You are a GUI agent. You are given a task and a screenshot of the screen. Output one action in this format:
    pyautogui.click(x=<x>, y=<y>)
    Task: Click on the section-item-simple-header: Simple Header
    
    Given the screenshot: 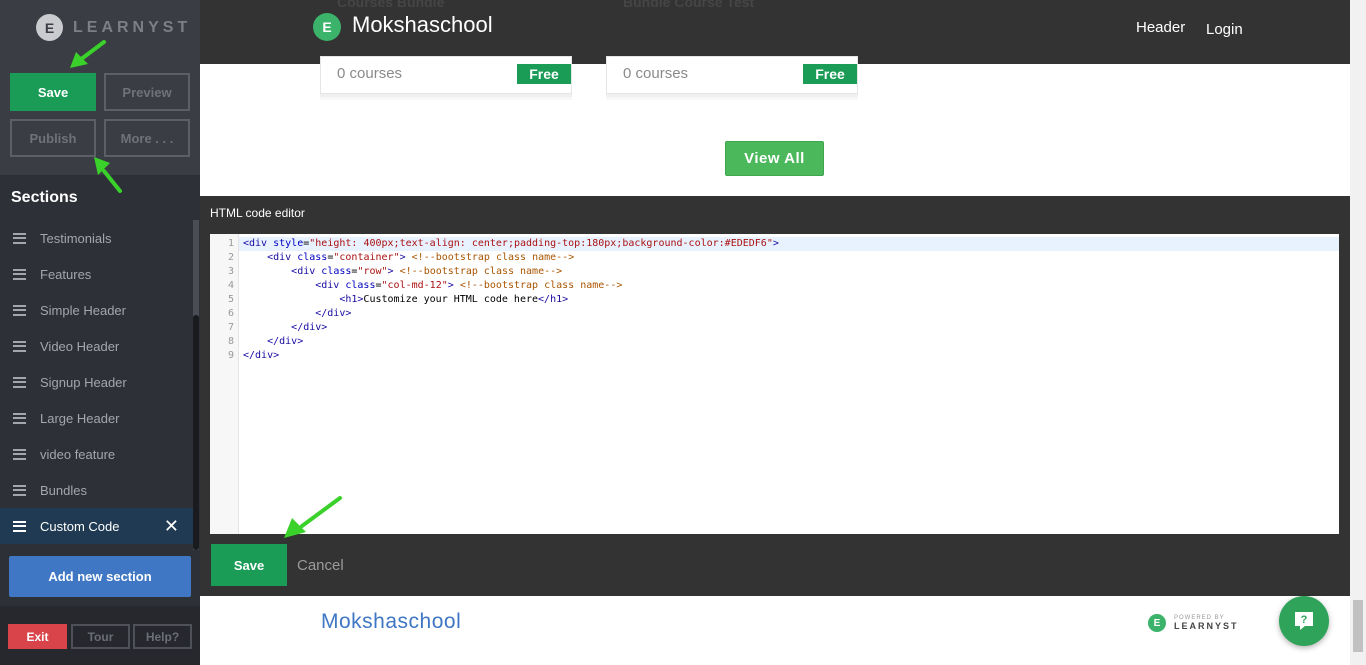 What is the action you would take?
    pyautogui.click(x=96, y=310)
    